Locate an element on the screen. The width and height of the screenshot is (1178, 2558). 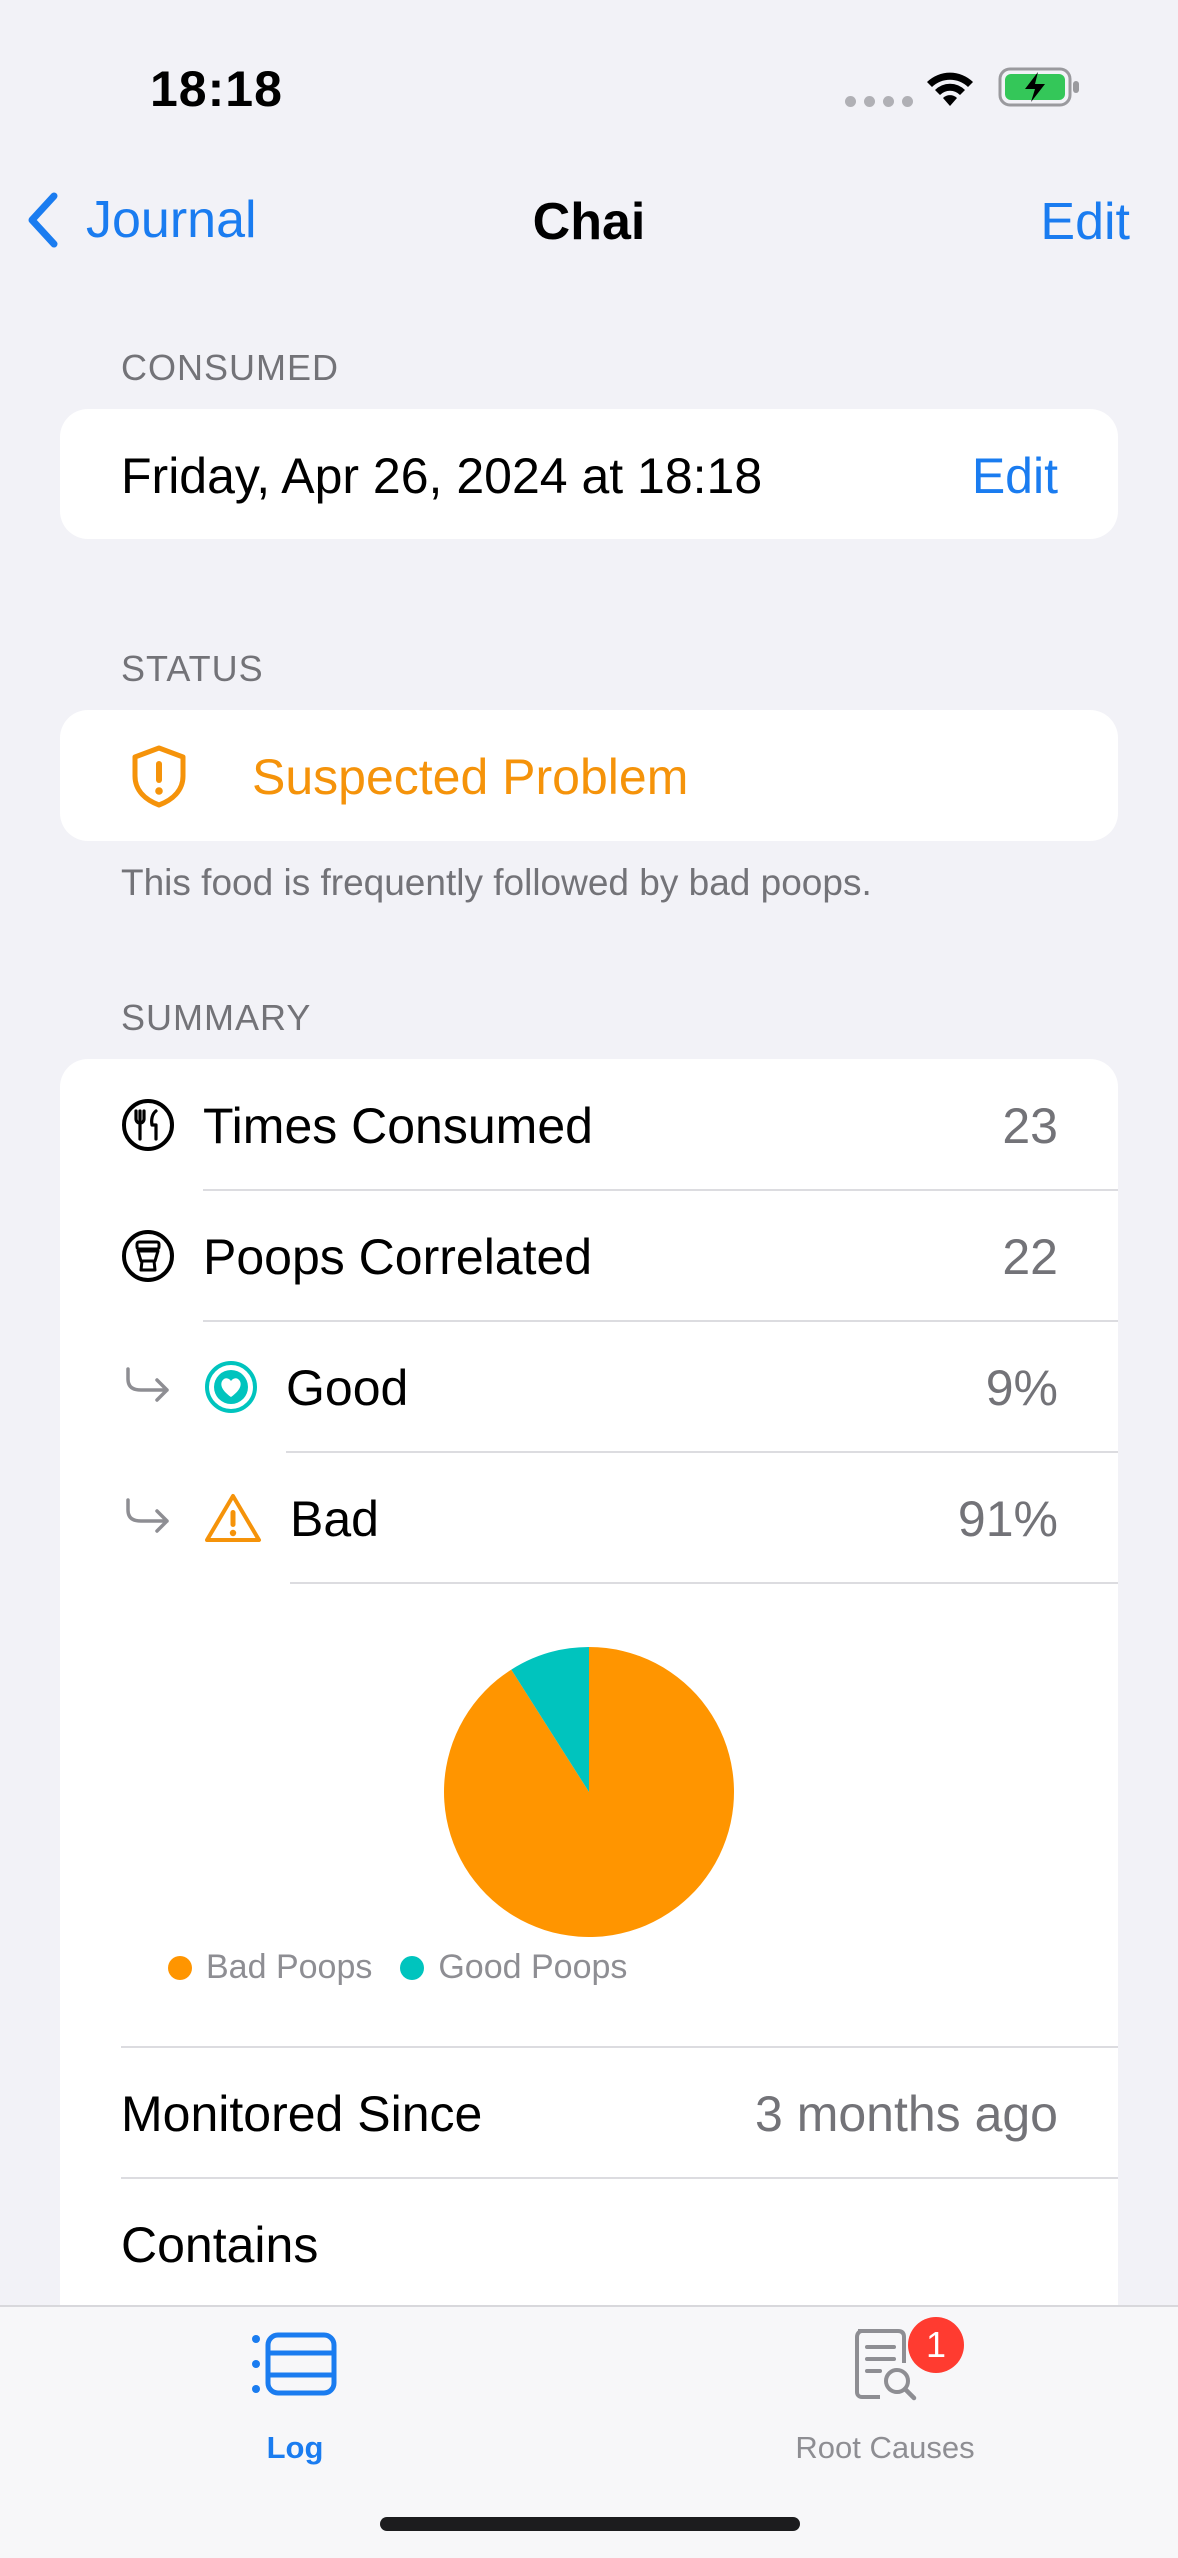
tab-log: Log is located at coordinates (295, 2387).